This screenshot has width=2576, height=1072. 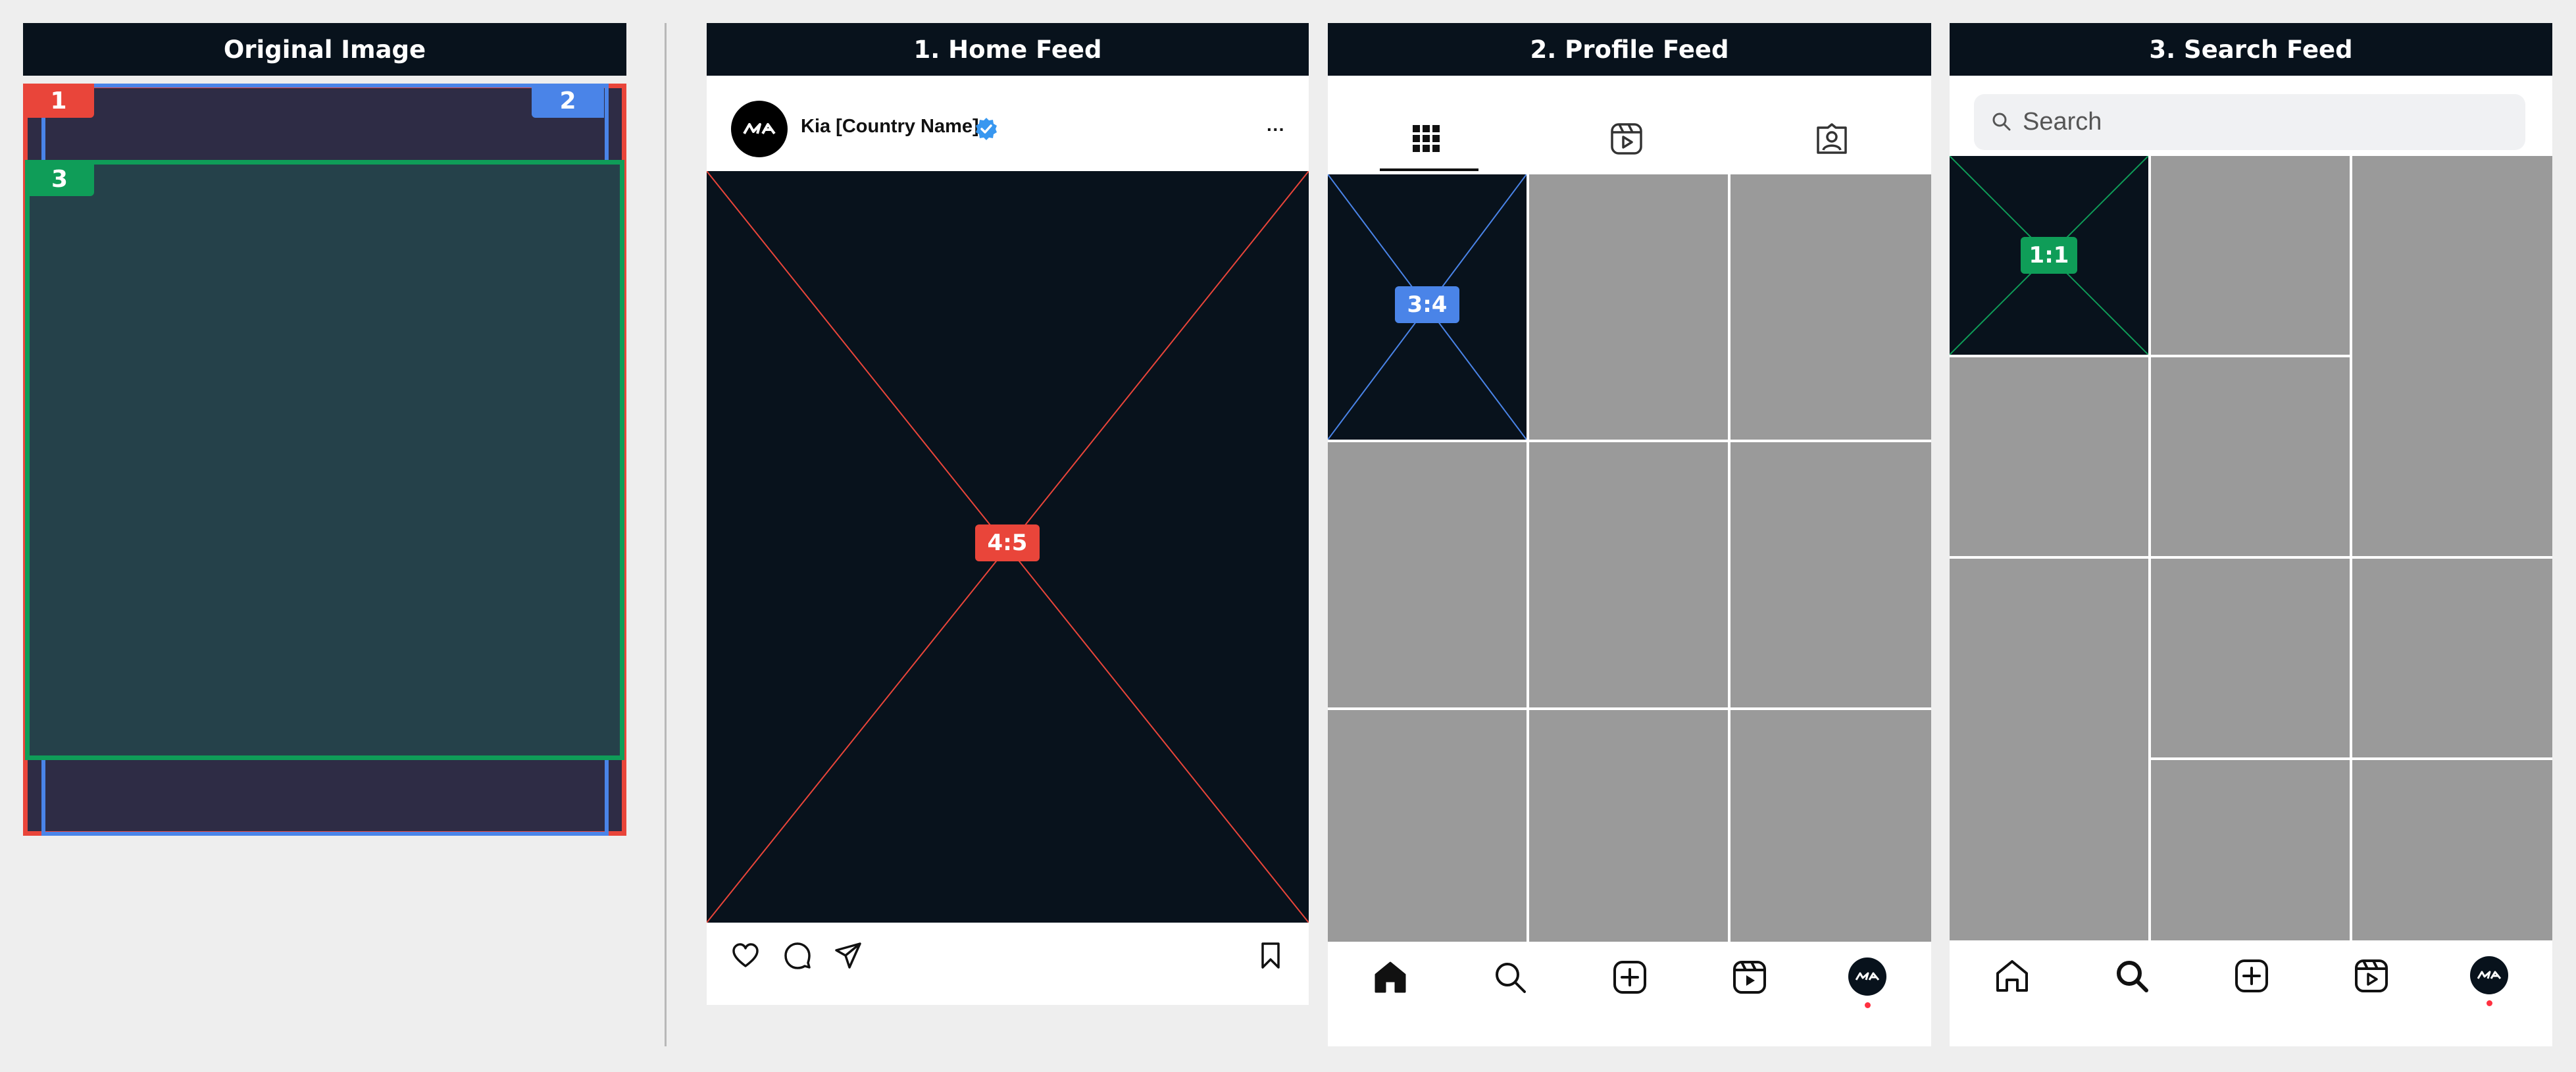 I want to click on home-feed-header: 1. Home Feed, so click(x=1008, y=49).